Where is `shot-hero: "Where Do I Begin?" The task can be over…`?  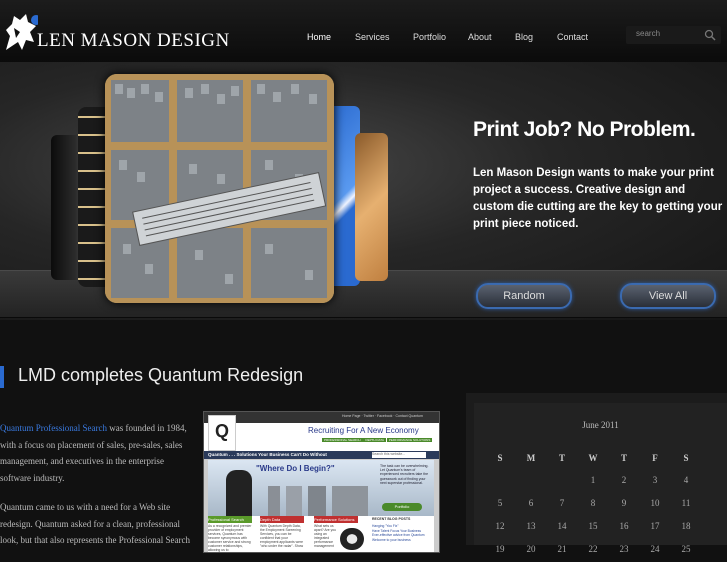
shot-hero: "Where Do I Begin?" The task can be over… is located at coordinates (321, 488).